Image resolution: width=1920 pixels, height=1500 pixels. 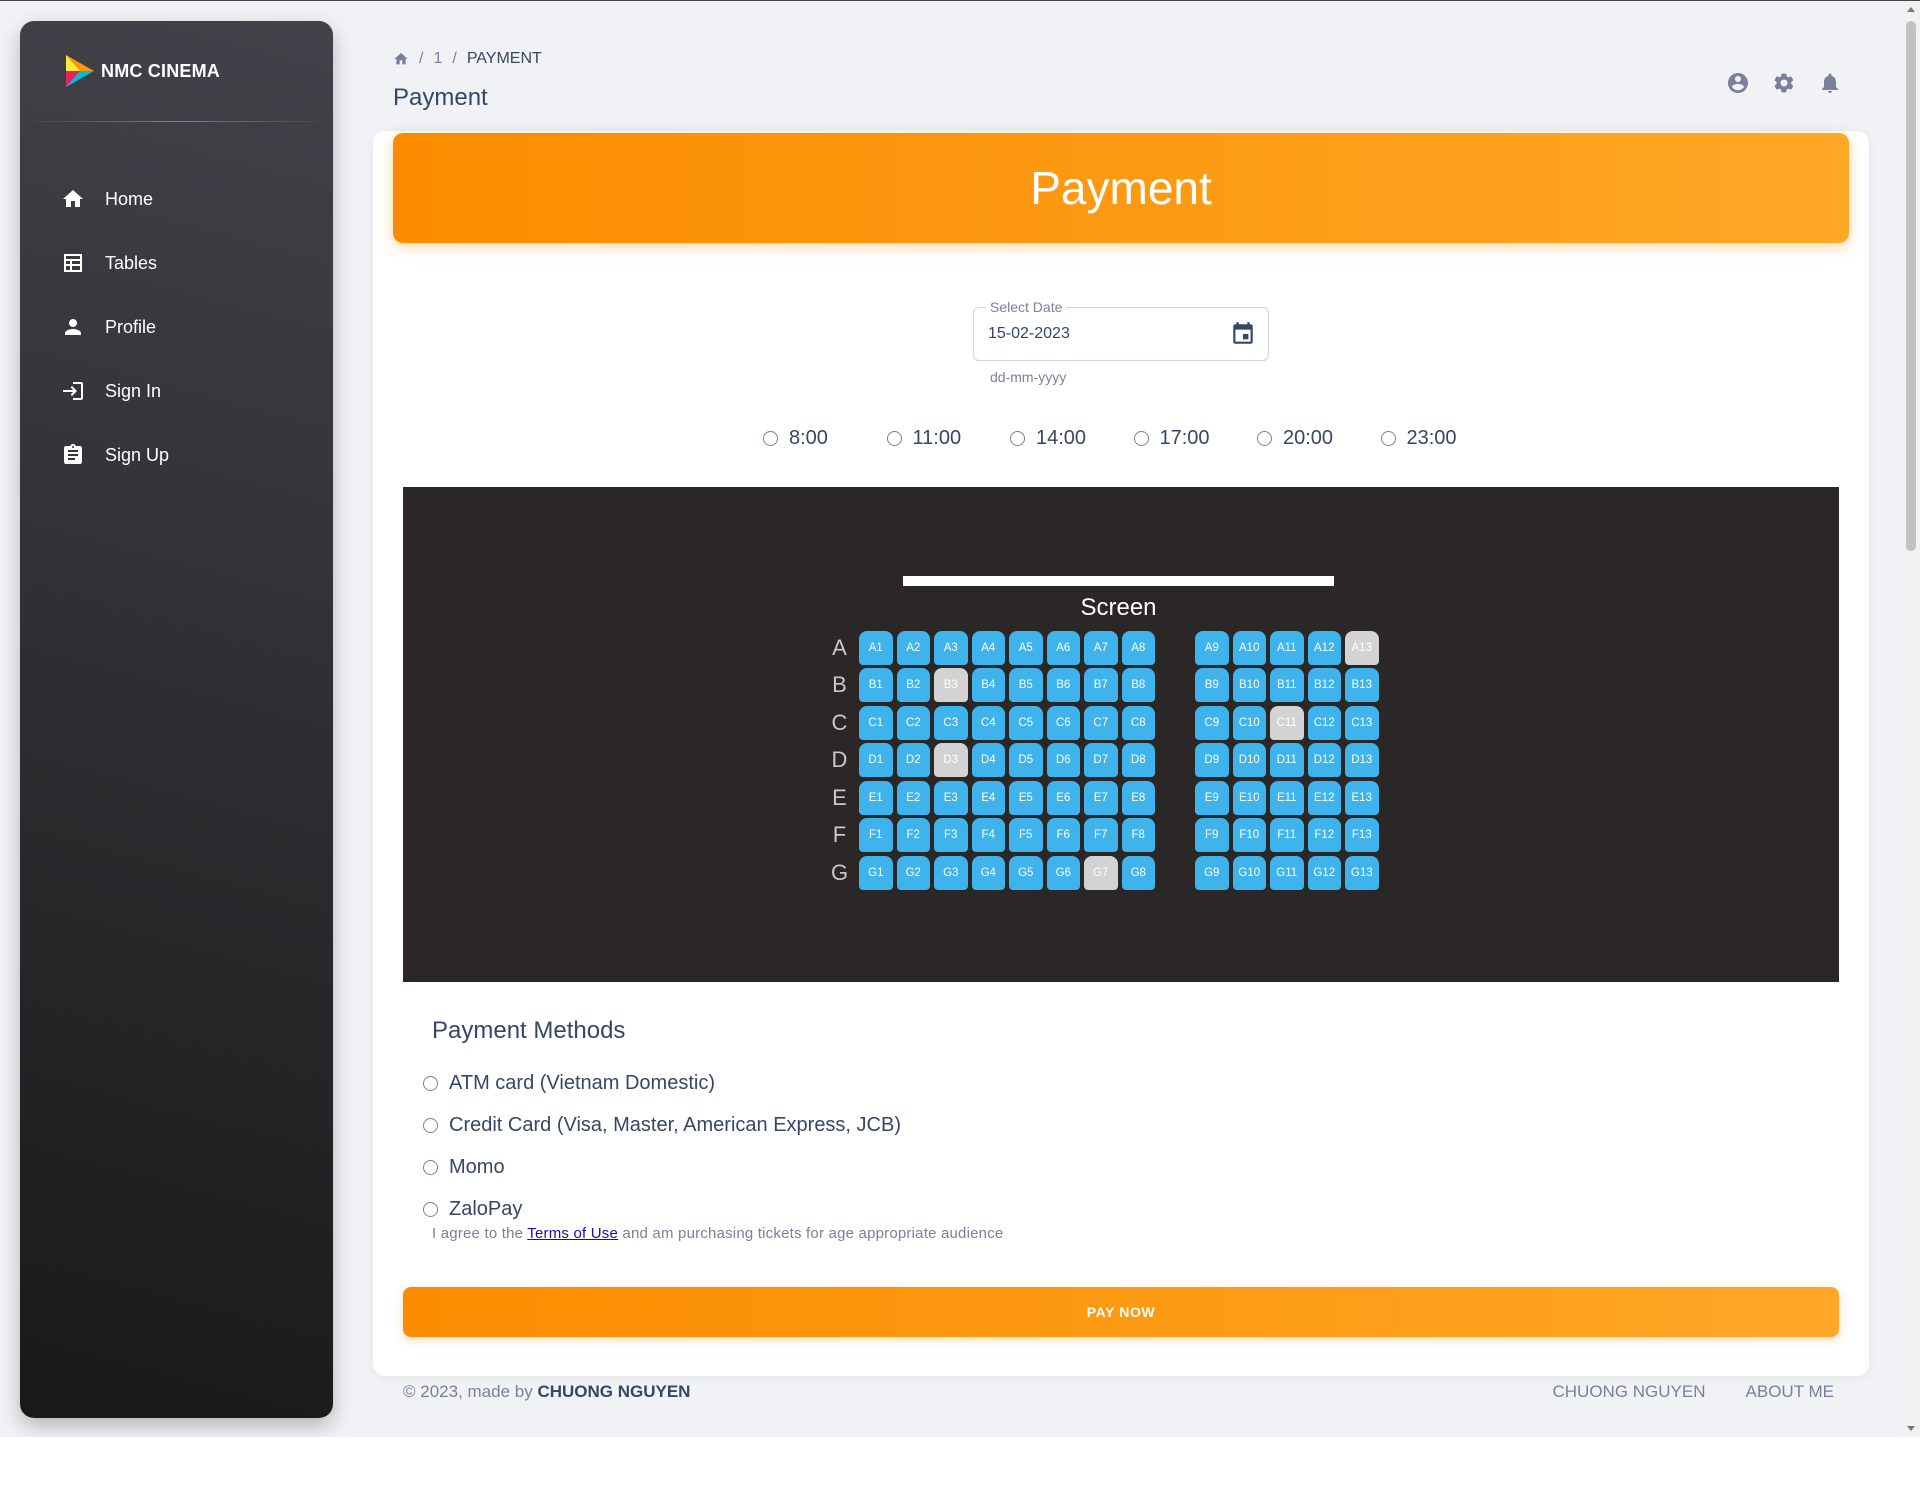 I want to click on seat: D7, so click(x=1101, y=760).